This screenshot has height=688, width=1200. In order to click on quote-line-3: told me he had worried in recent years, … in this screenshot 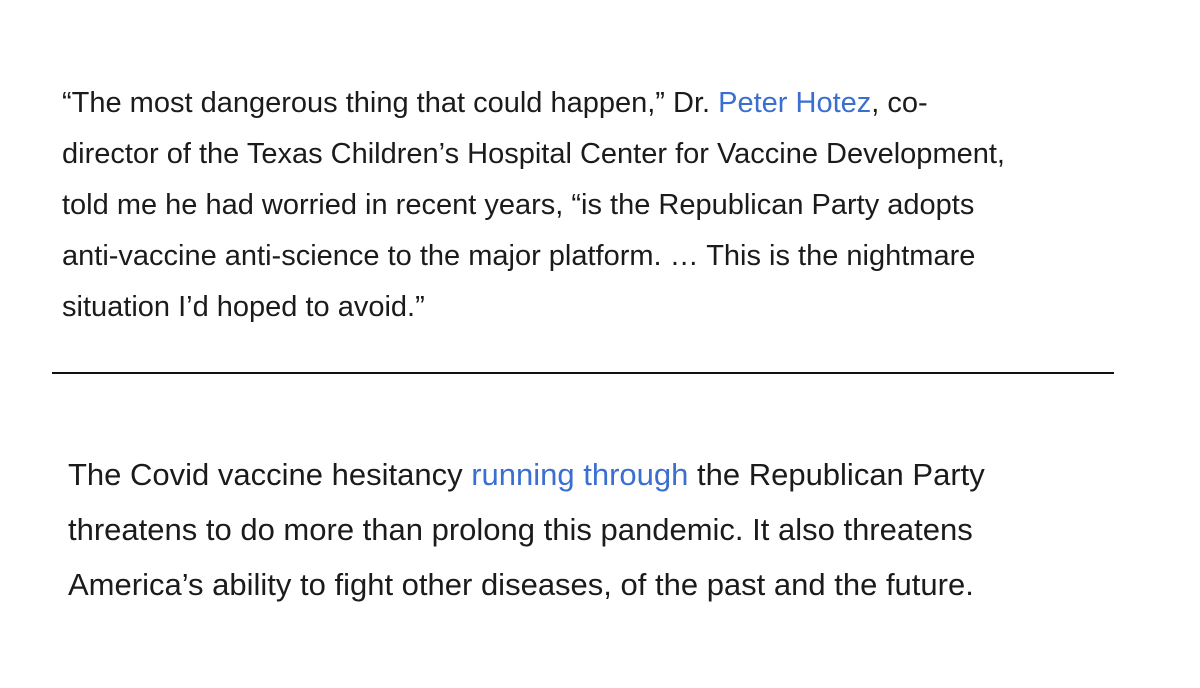, I will do `click(518, 205)`.